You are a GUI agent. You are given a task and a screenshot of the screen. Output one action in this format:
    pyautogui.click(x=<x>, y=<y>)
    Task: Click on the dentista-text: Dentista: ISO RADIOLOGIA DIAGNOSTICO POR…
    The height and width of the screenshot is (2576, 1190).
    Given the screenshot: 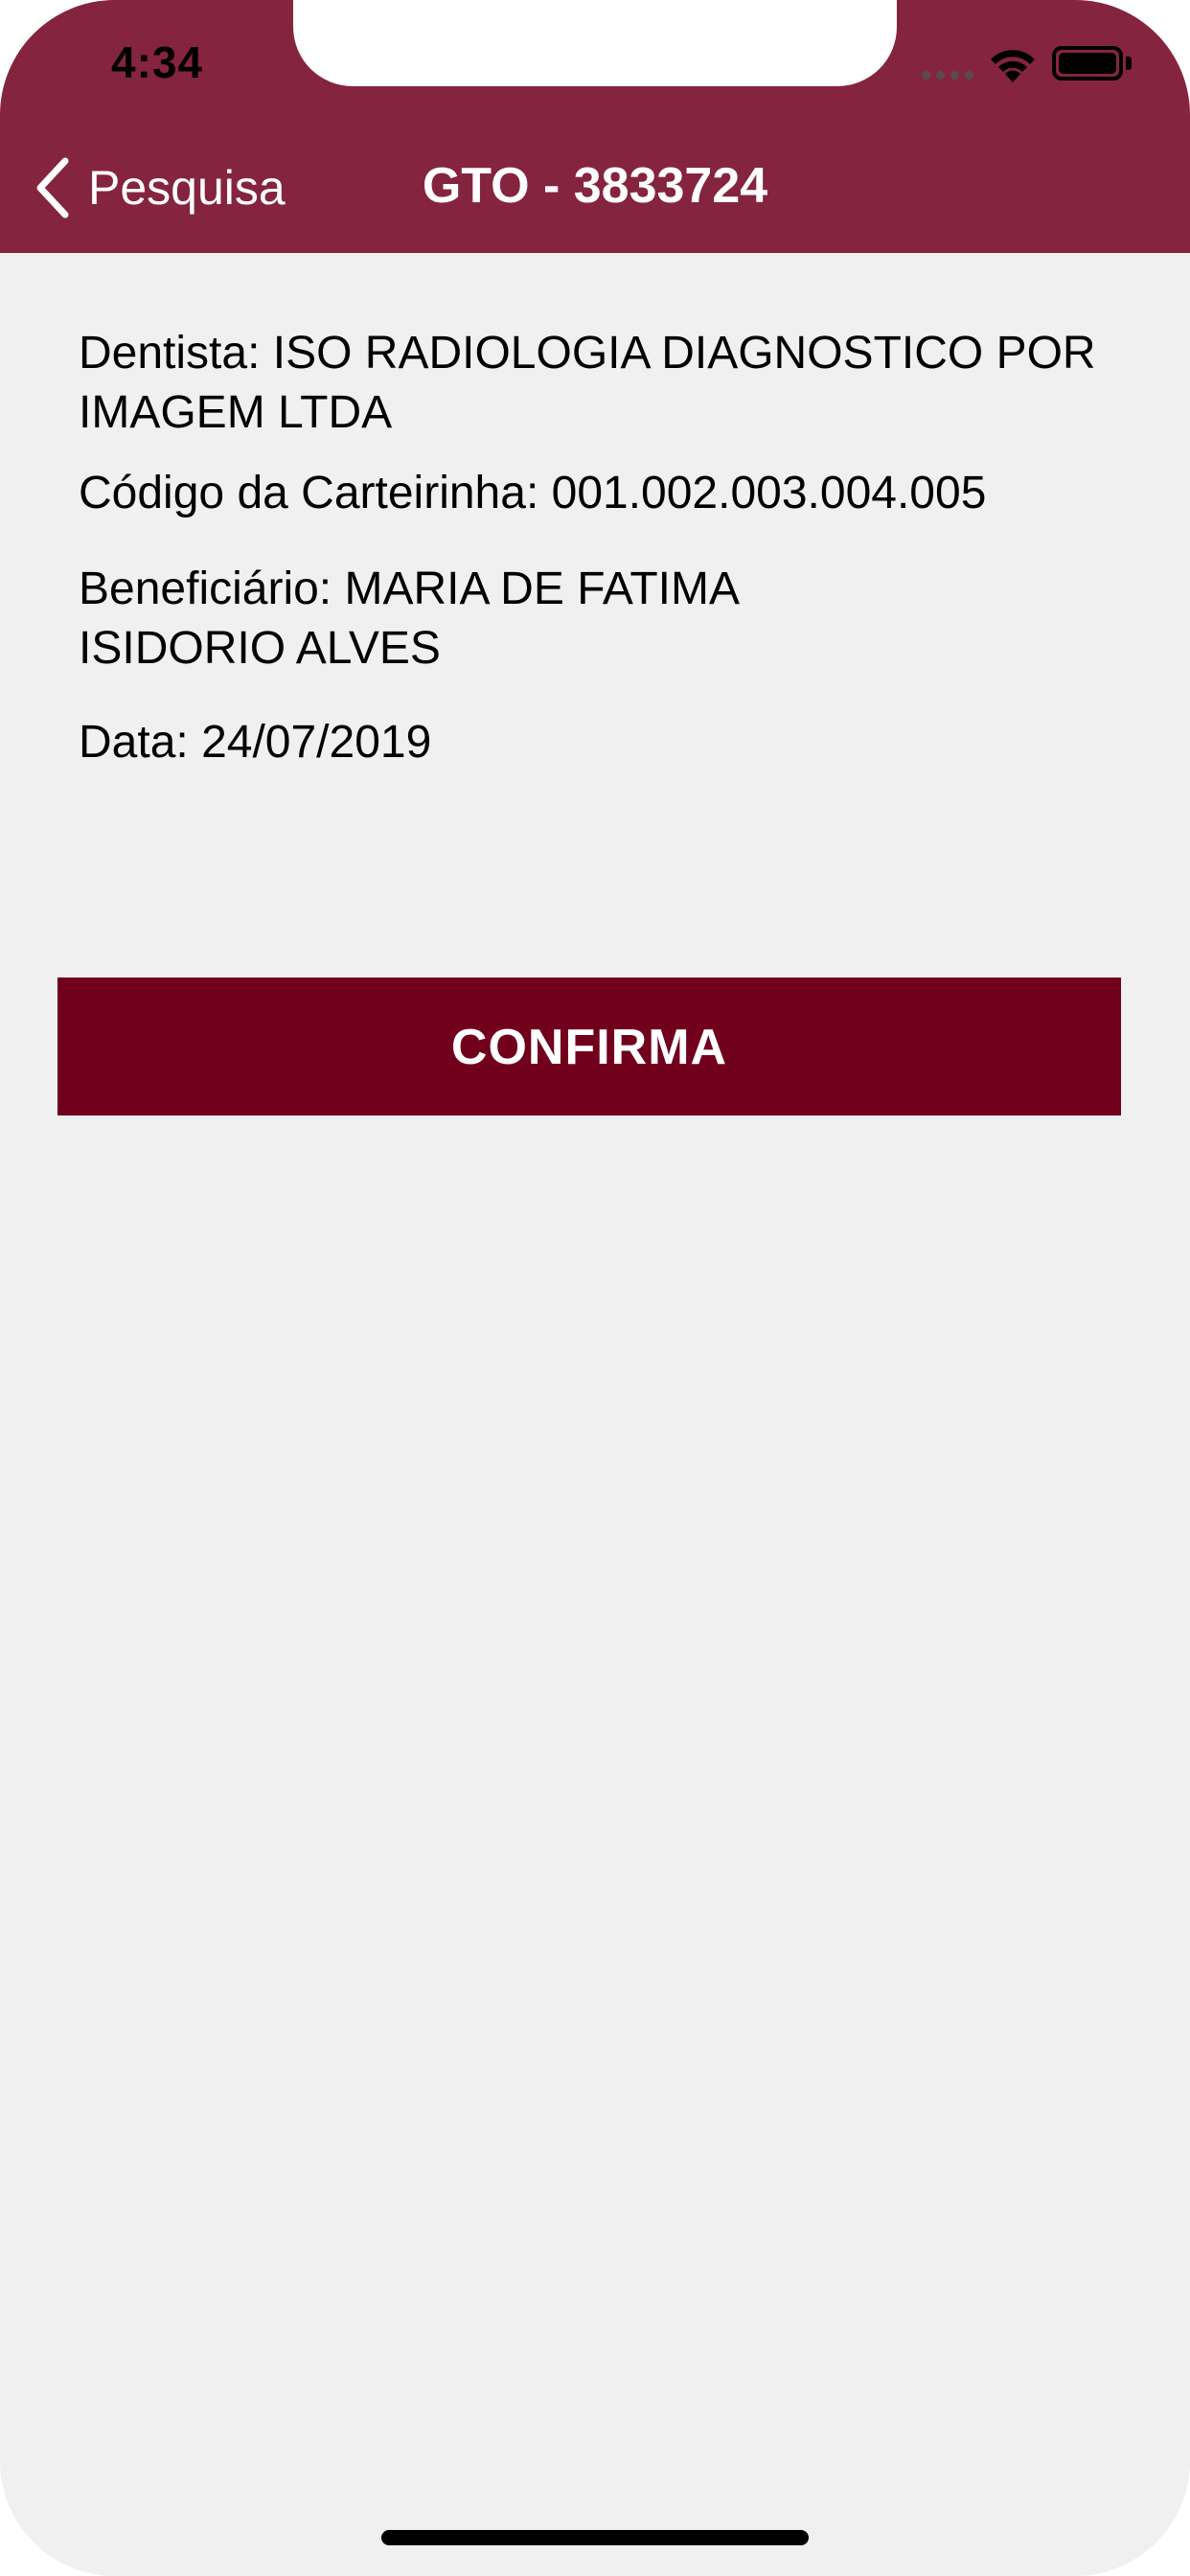 What is the action you would take?
    pyautogui.click(x=588, y=383)
    